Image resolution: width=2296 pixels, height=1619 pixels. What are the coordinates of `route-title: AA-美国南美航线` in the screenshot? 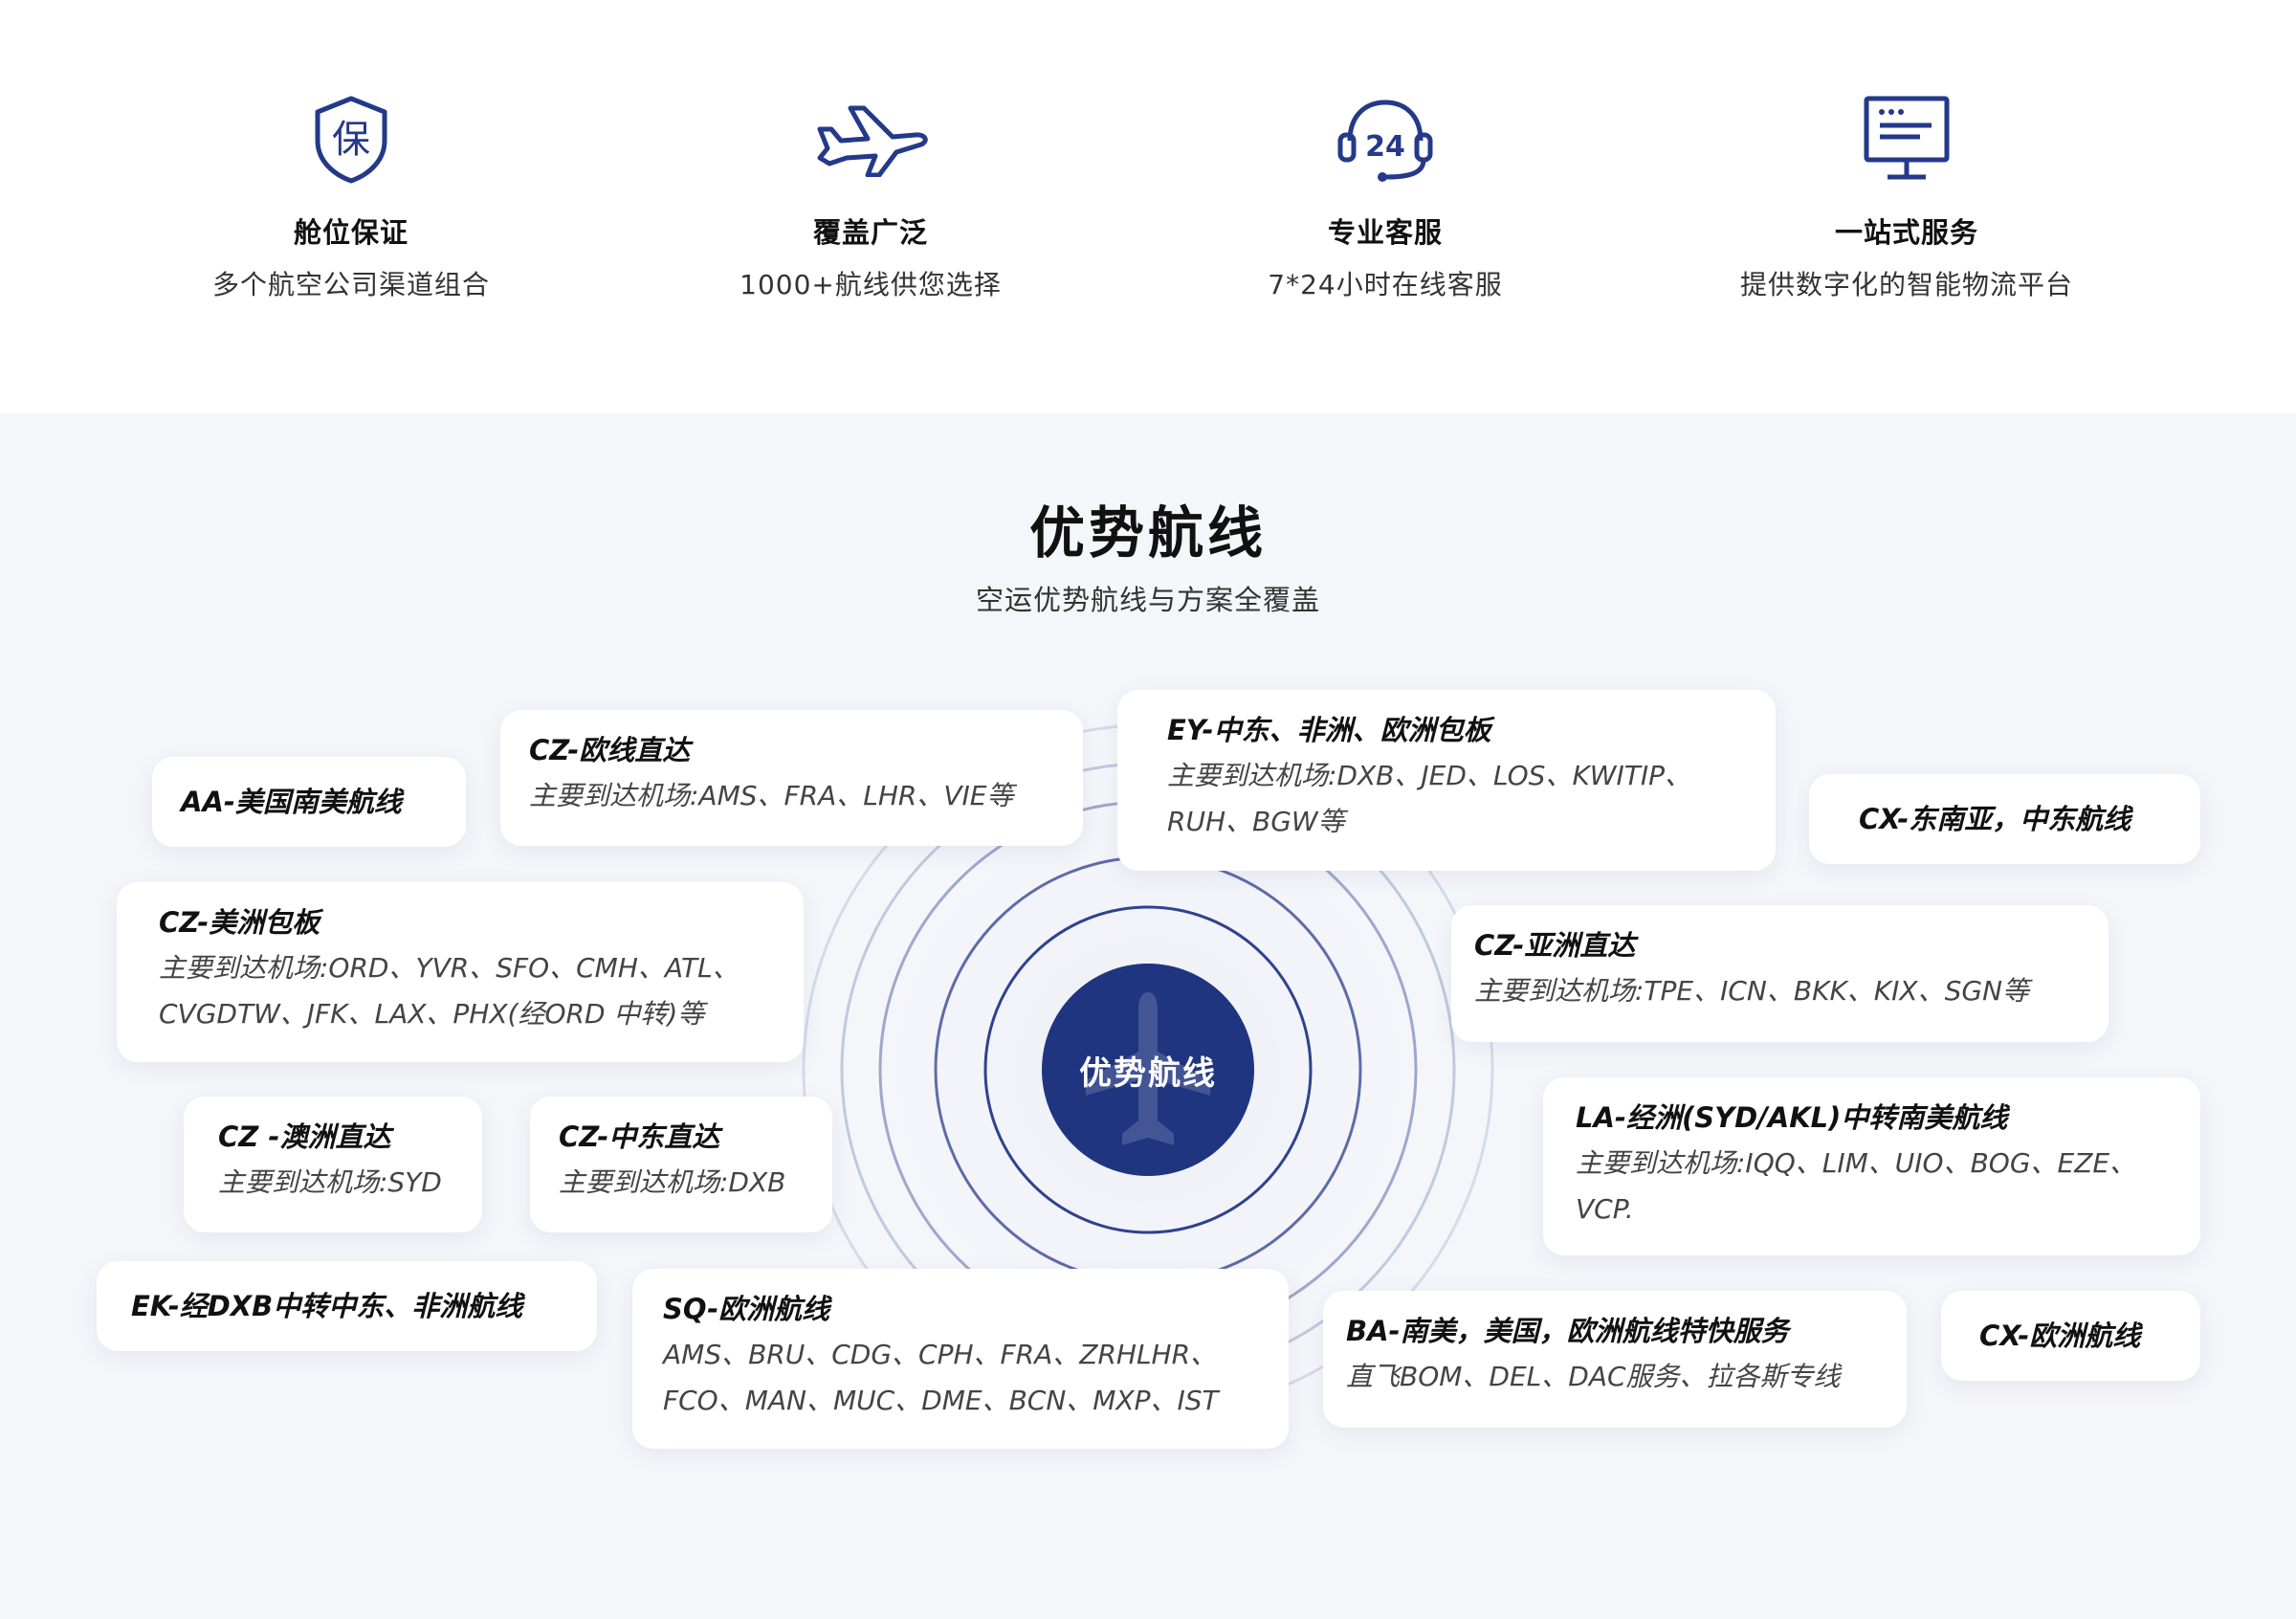 It's located at (291, 802).